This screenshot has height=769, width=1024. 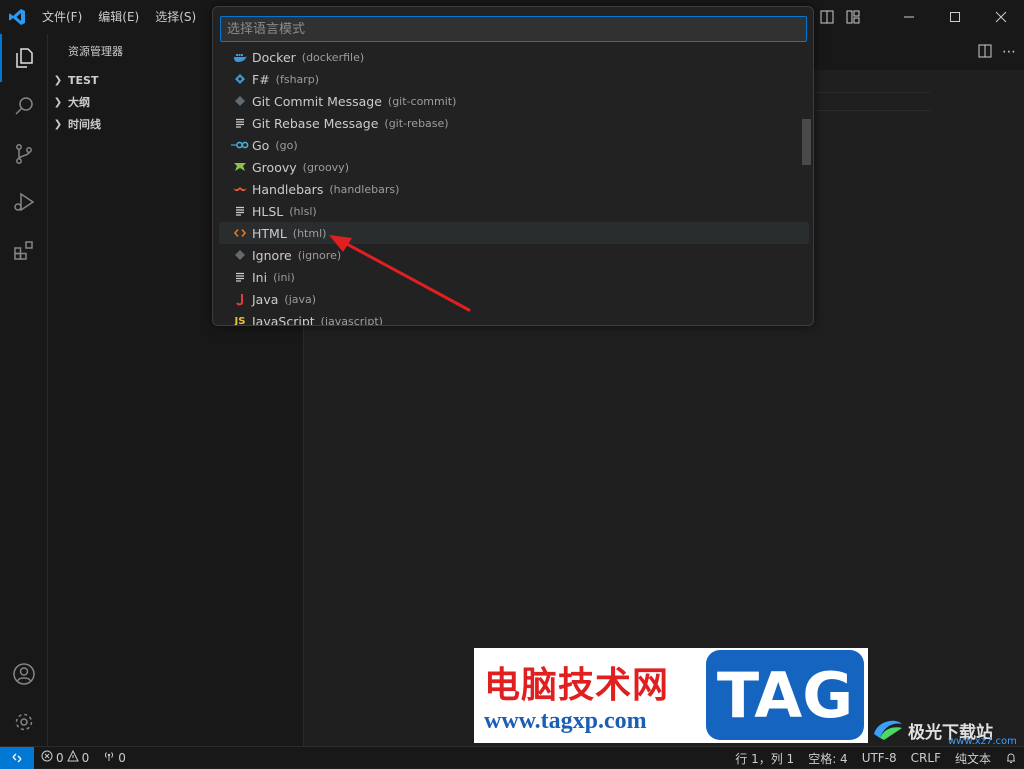 What do you see at coordinates (514, 233) in the screenshot?
I see `list-item-selected: HTML (html)` at bounding box center [514, 233].